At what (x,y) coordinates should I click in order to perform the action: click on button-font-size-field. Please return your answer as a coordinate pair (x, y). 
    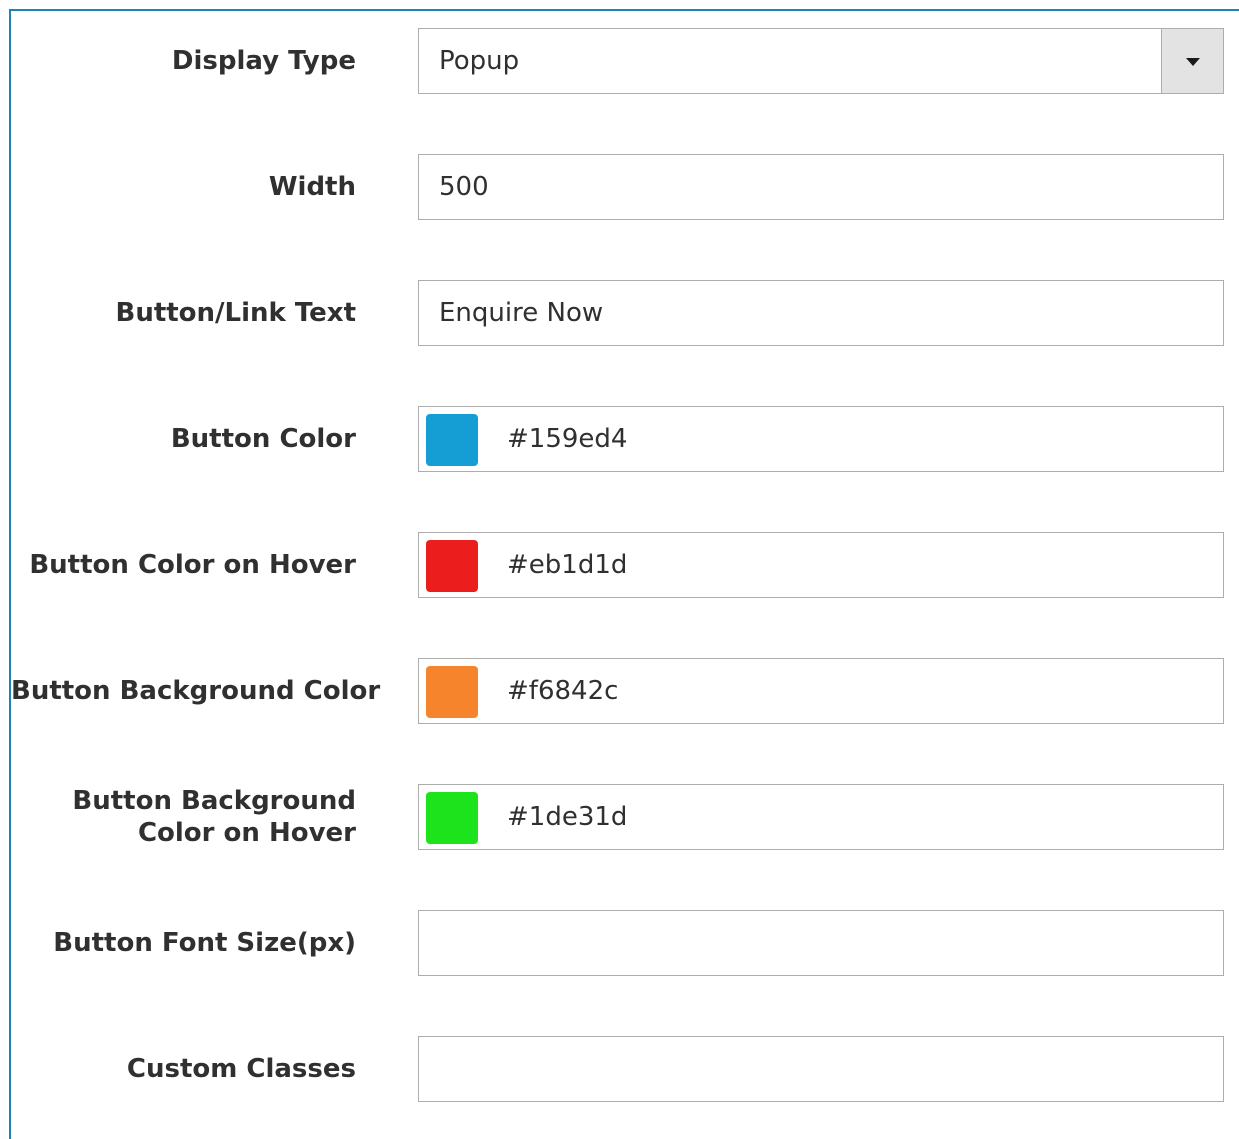
    Looking at the image, I should click on (821, 943).